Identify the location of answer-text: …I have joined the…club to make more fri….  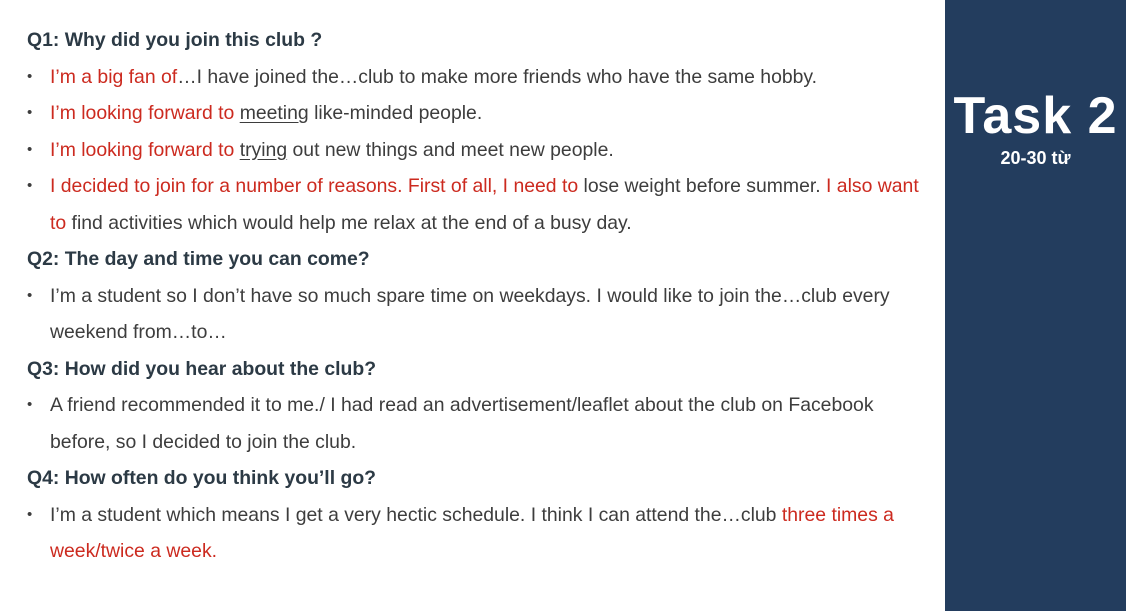
(497, 76).